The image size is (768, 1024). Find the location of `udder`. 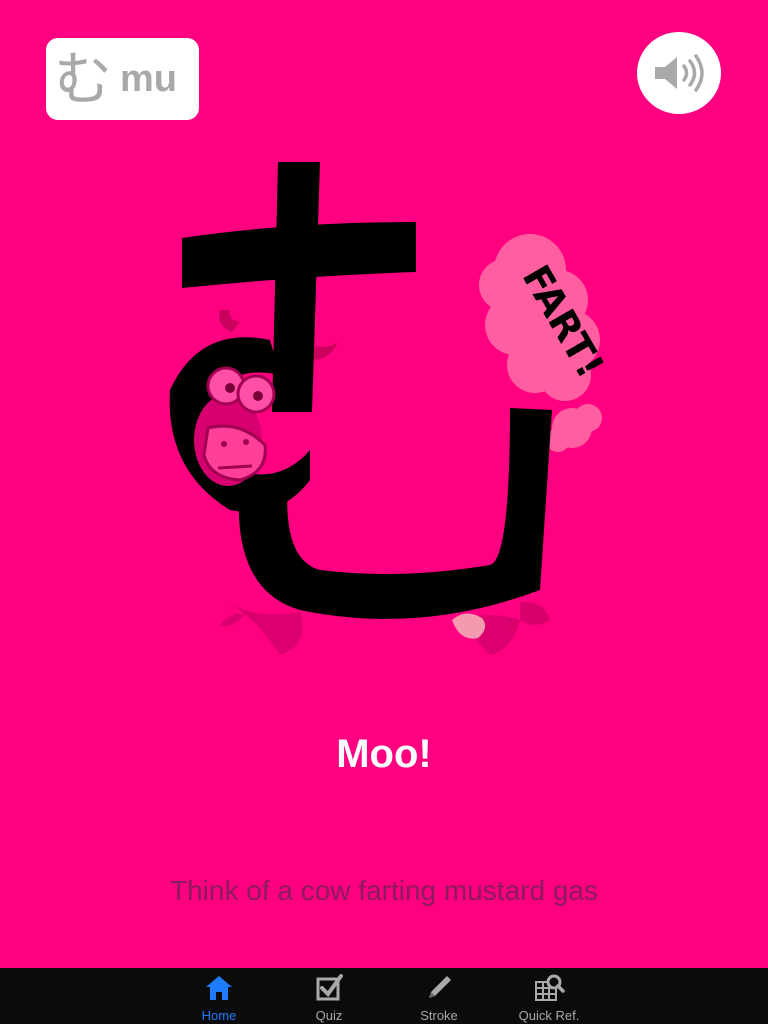

udder is located at coordinates (469, 626).